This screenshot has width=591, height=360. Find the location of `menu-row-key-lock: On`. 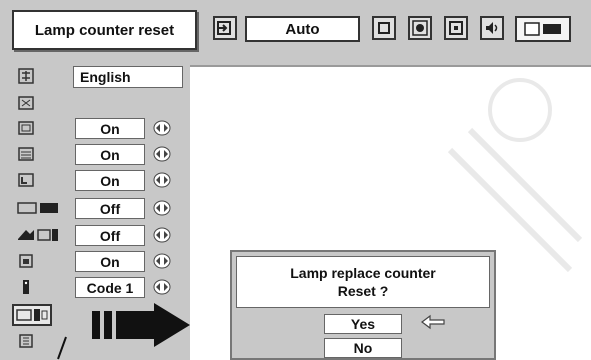

menu-row-key-lock: On is located at coordinates (95, 261).